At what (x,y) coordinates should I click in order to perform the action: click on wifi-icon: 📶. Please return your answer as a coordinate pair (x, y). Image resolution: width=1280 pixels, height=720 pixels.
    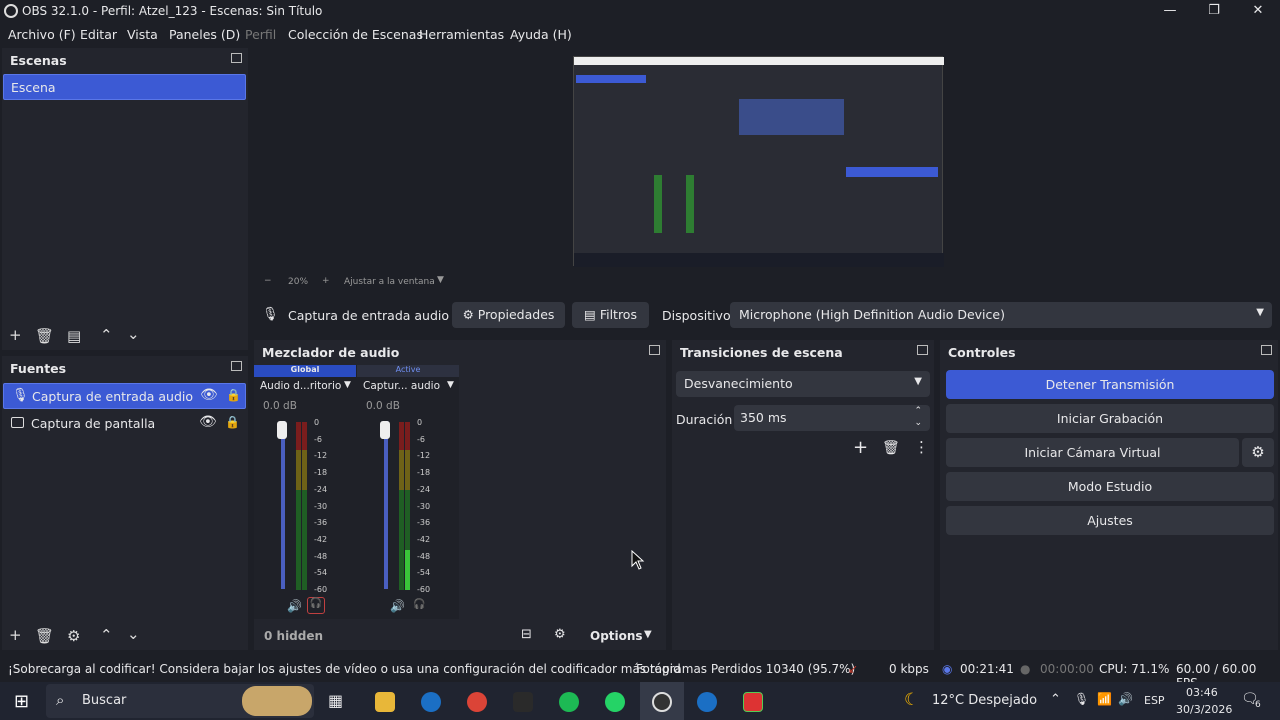
    Looking at the image, I should click on (1104, 699).